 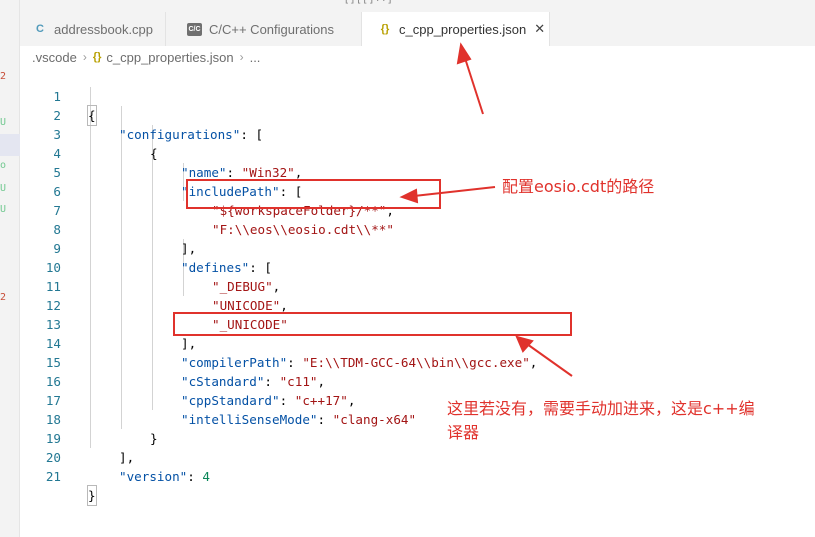 I want to click on explorer-selection-band, so click(x=10, y=145).